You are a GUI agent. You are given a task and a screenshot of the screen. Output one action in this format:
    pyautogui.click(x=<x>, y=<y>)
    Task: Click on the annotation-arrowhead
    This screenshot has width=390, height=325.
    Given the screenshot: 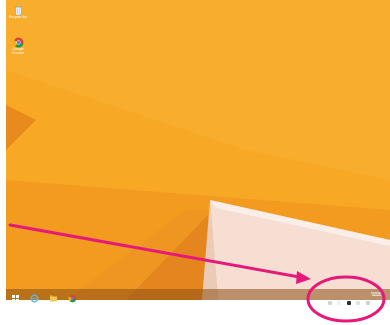 What is the action you would take?
    pyautogui.click(x=303, y=277)
    